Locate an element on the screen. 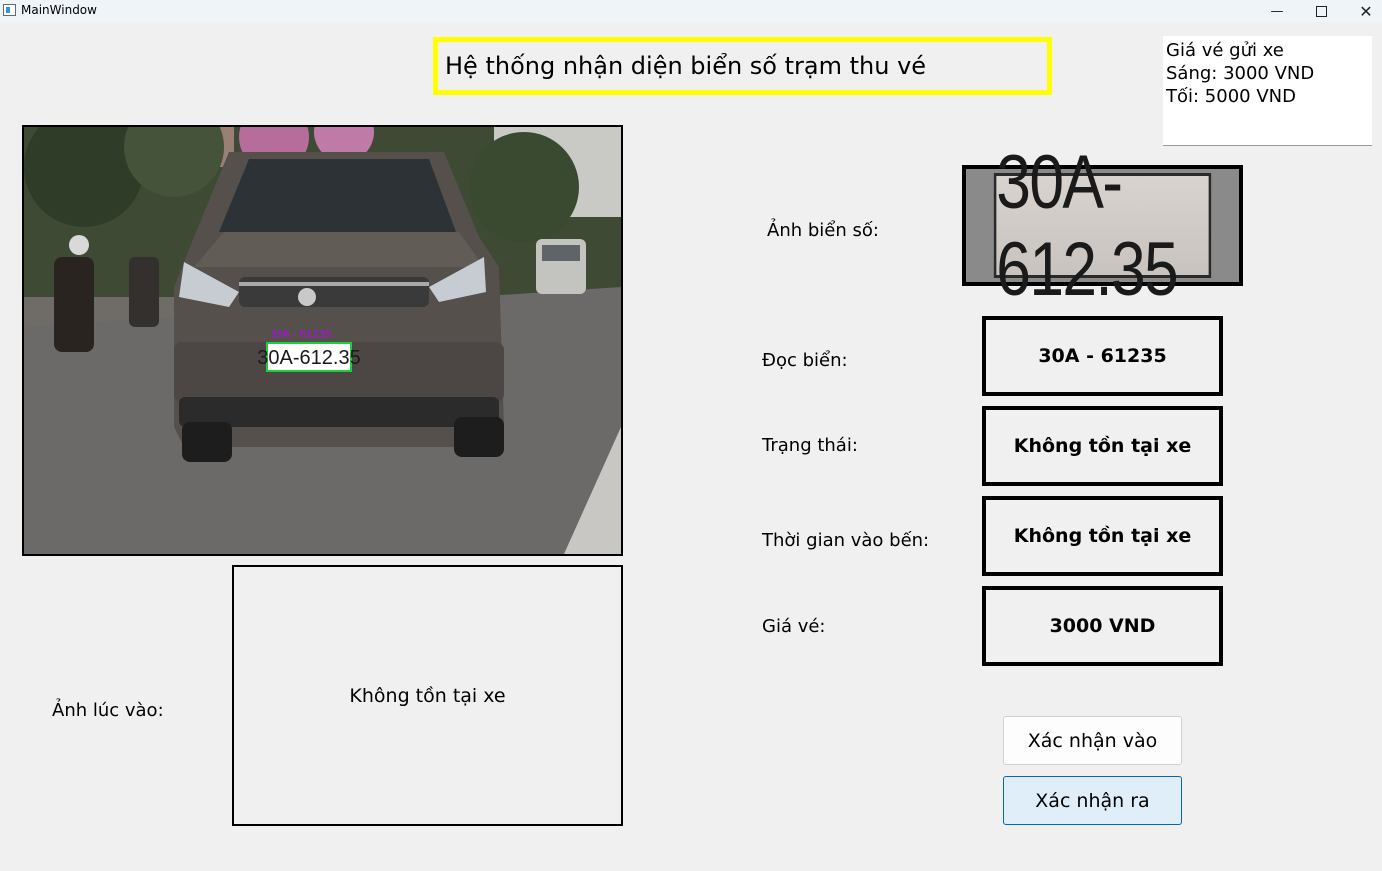  price-info-night: Tối: 5000 VND is located at coordinates (1231, 96).